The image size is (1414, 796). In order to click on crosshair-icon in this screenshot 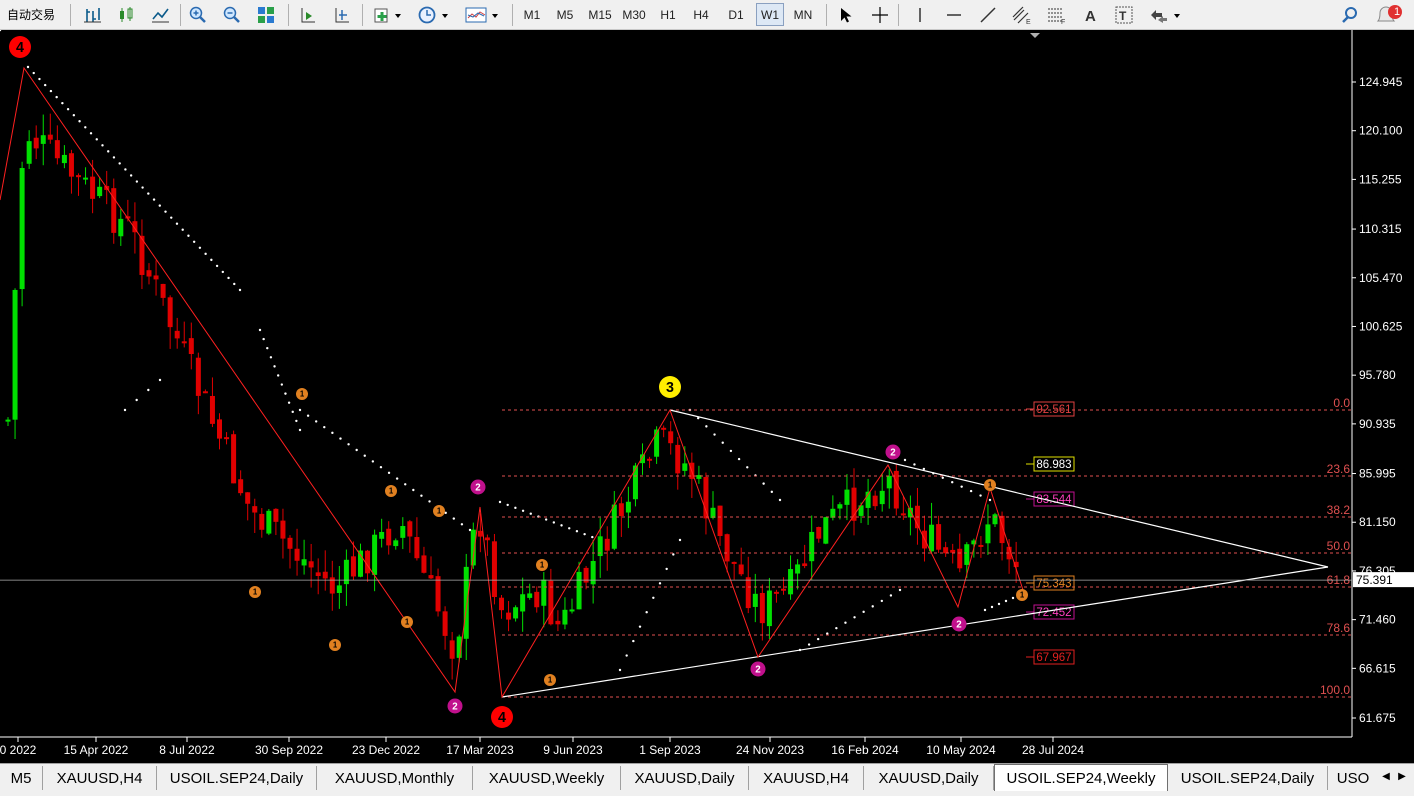, I will do `click(880, 14)`.